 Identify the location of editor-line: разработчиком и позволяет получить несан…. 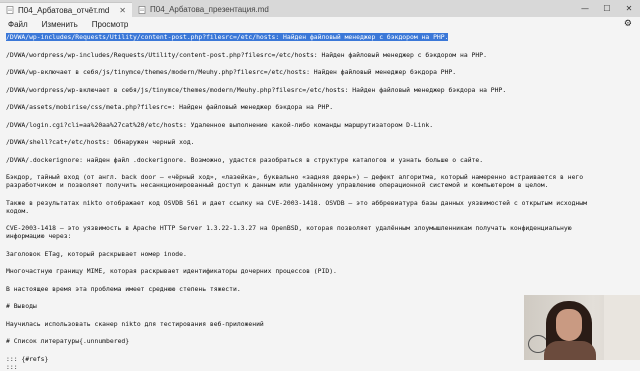
(277, 185).